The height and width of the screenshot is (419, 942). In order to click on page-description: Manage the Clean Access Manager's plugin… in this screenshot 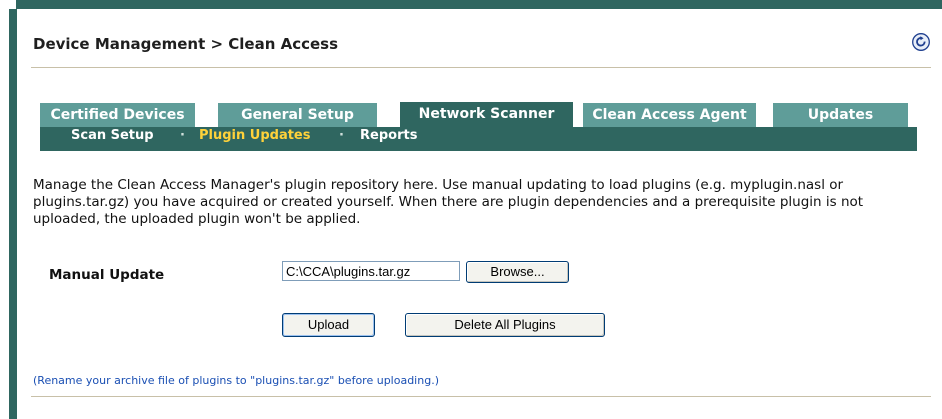, I will do `click(448, 202)`.